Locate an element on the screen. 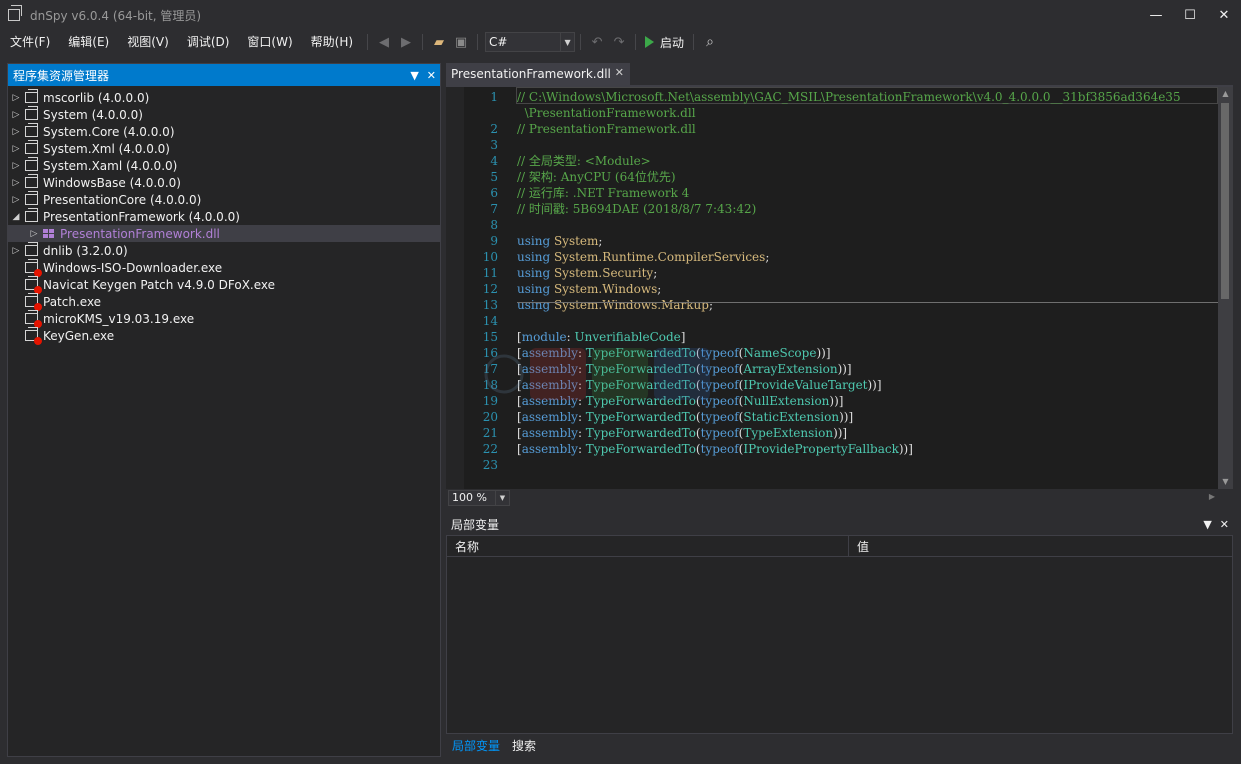 The height and width of the screenshot is (764, 1241). line-number: 21 is located at coordinates (490, 433).